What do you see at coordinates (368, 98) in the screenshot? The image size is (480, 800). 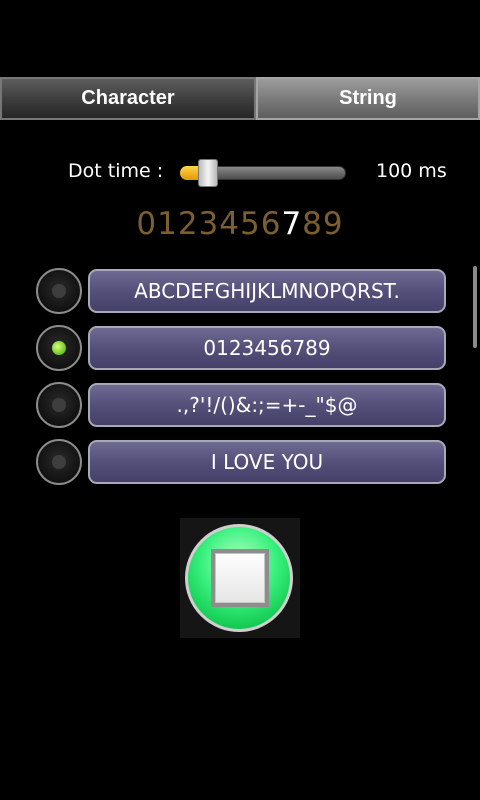 I see `tab-string: String` at bounding box center [368, 98].